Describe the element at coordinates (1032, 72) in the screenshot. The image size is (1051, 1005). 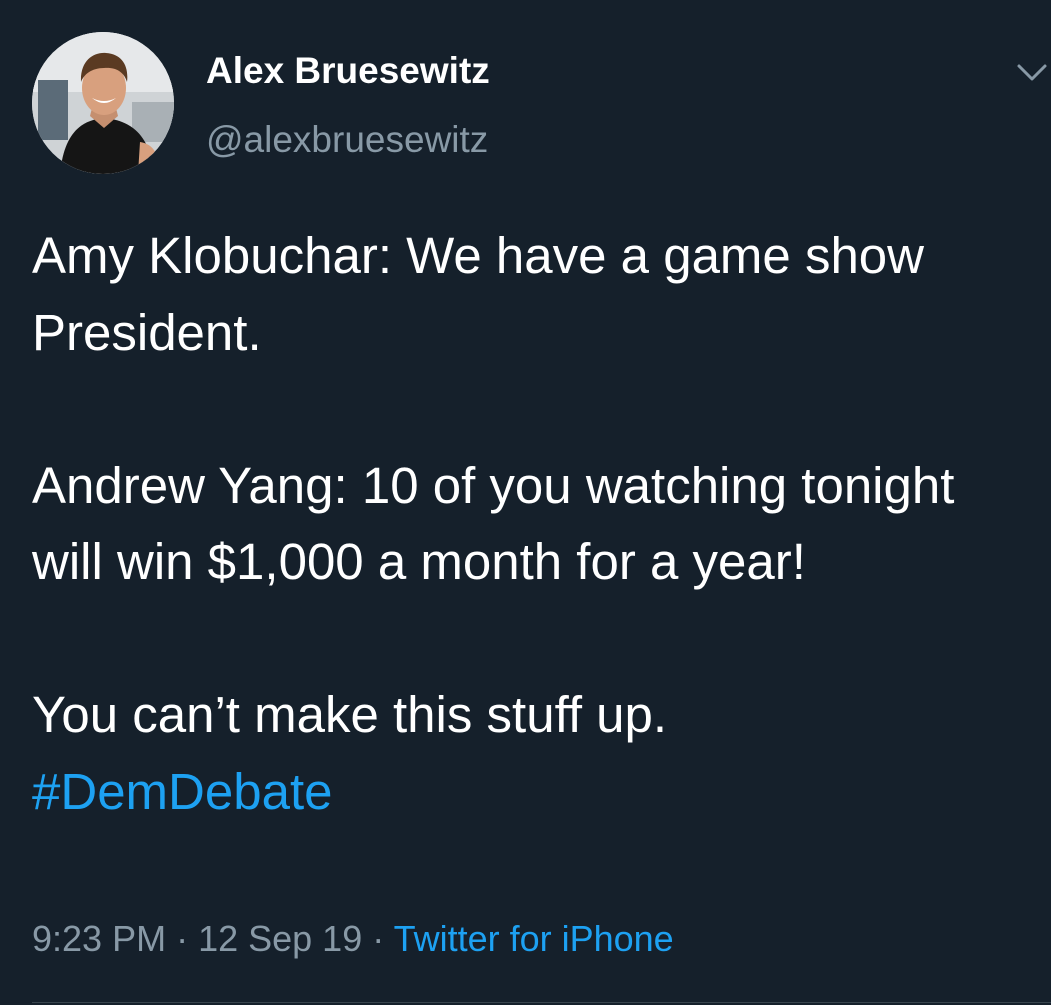
I see `chevron-down-icon` at that location.